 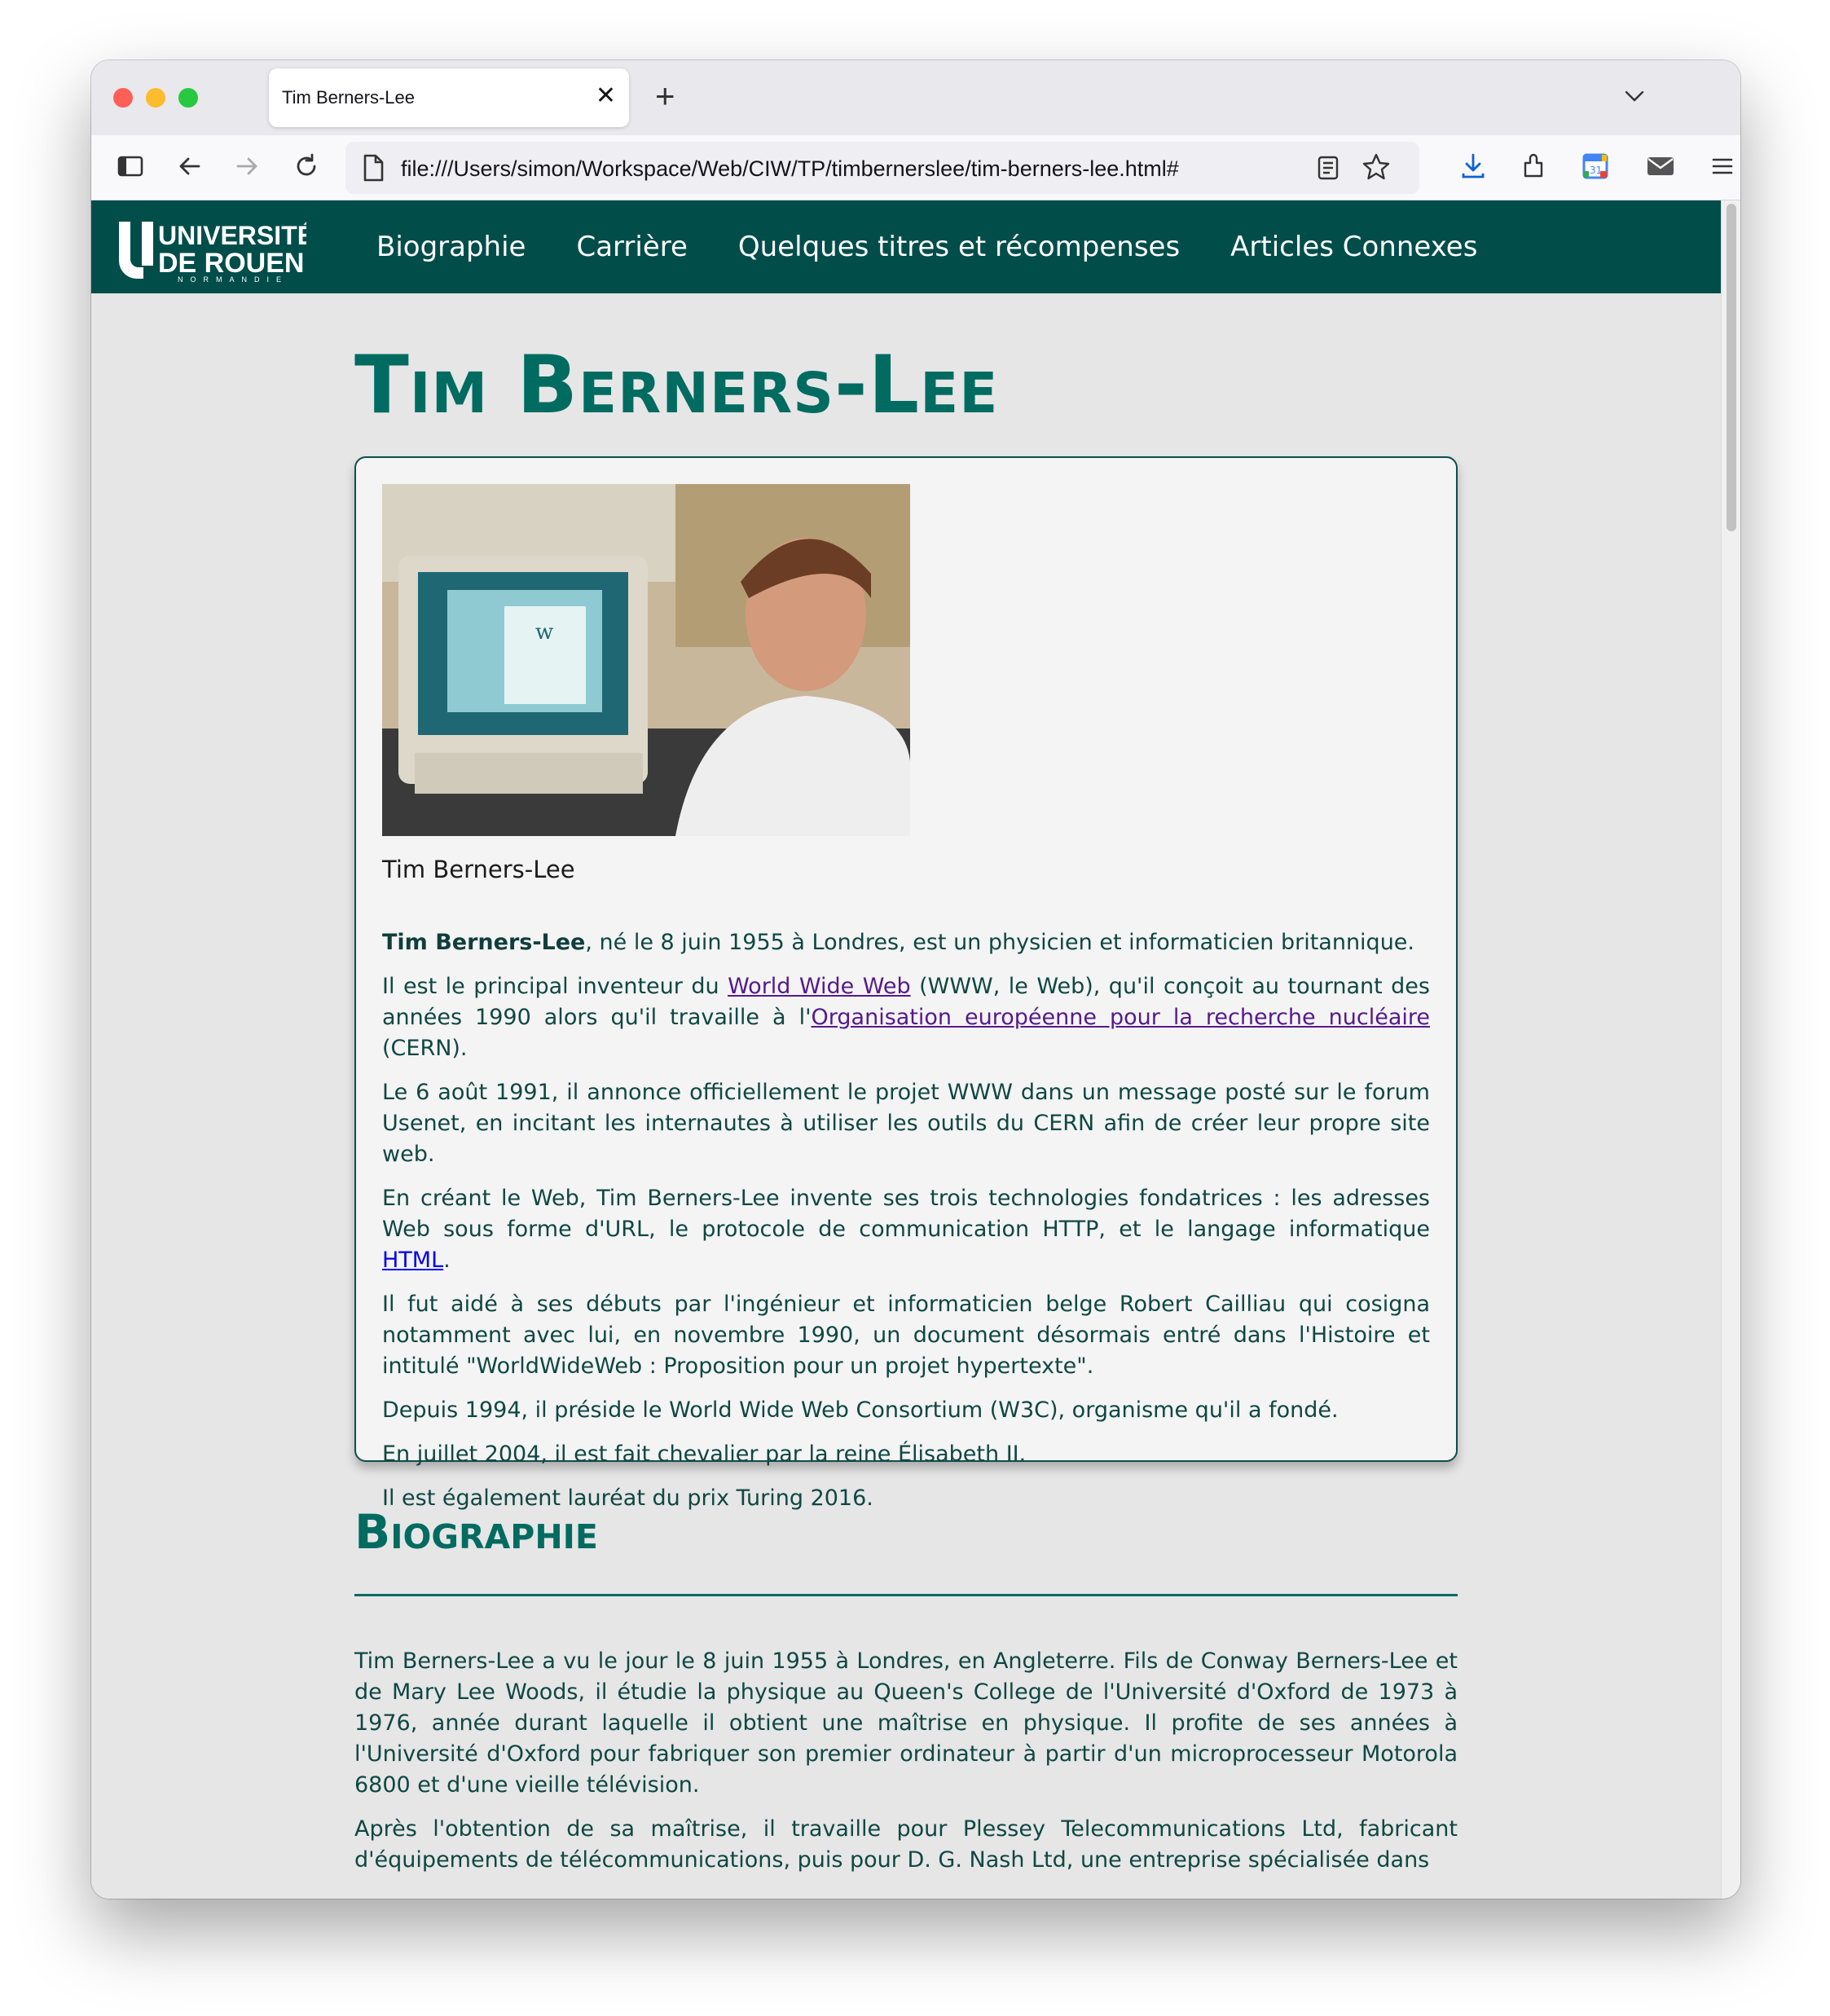 What do you see at coordinates (676, 386) in the screenshot?
I see `page-title: Tim Berners-Lee` at bounding box center [676, 386].